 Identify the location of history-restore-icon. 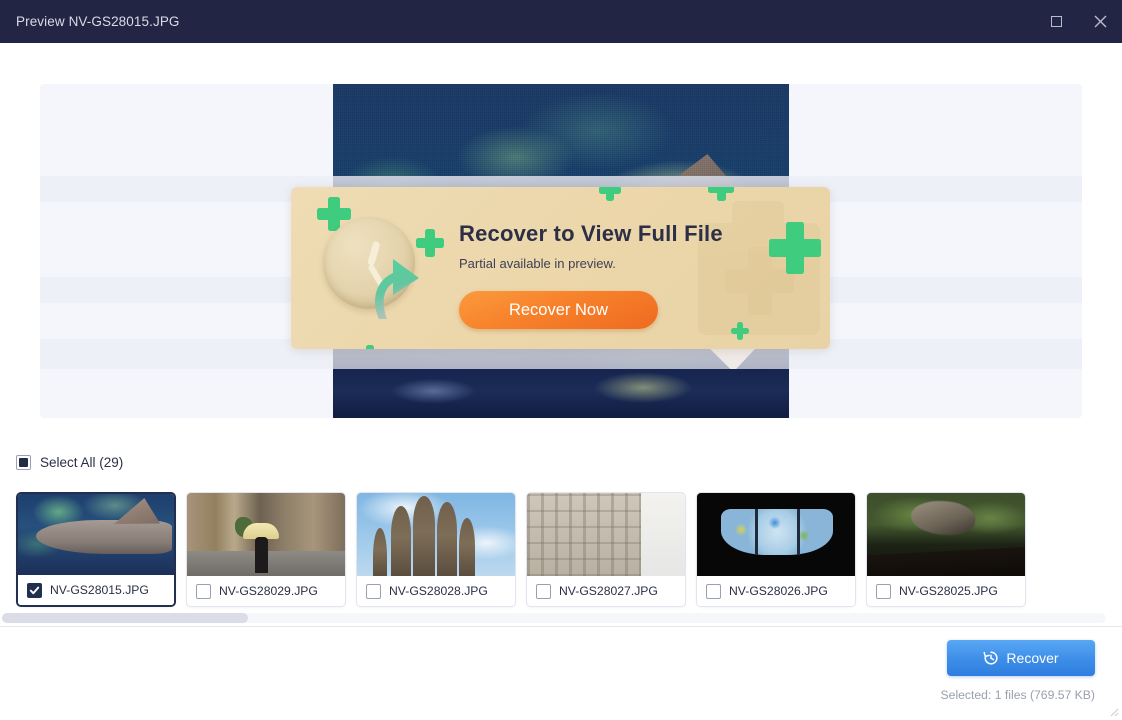
(990, 658).